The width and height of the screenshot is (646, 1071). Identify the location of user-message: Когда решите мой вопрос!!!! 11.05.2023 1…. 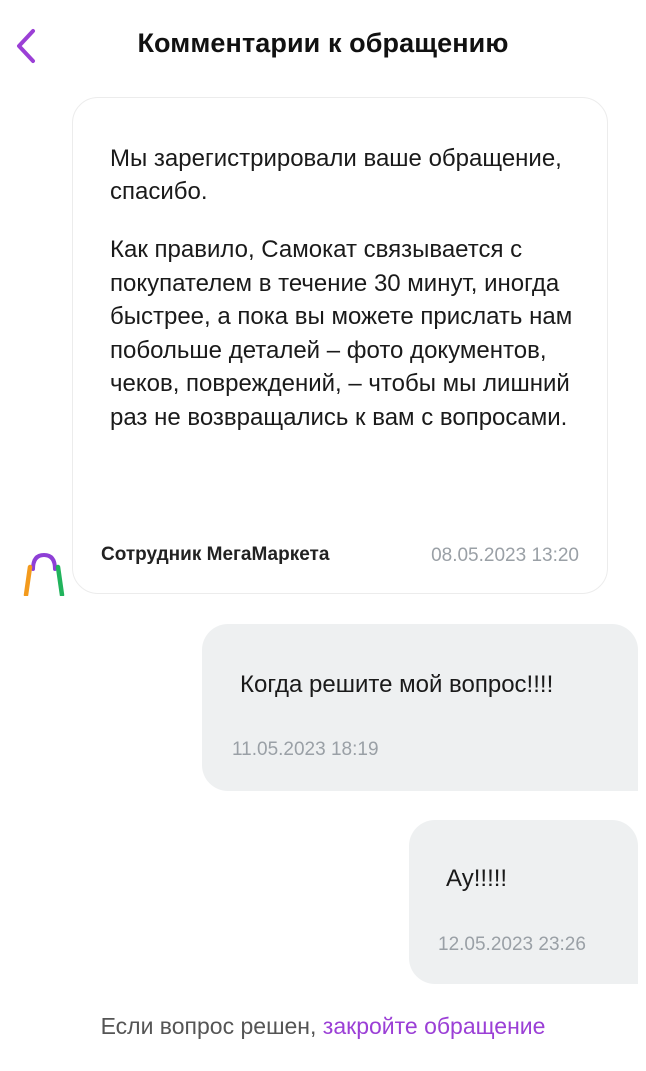
(420, 707).